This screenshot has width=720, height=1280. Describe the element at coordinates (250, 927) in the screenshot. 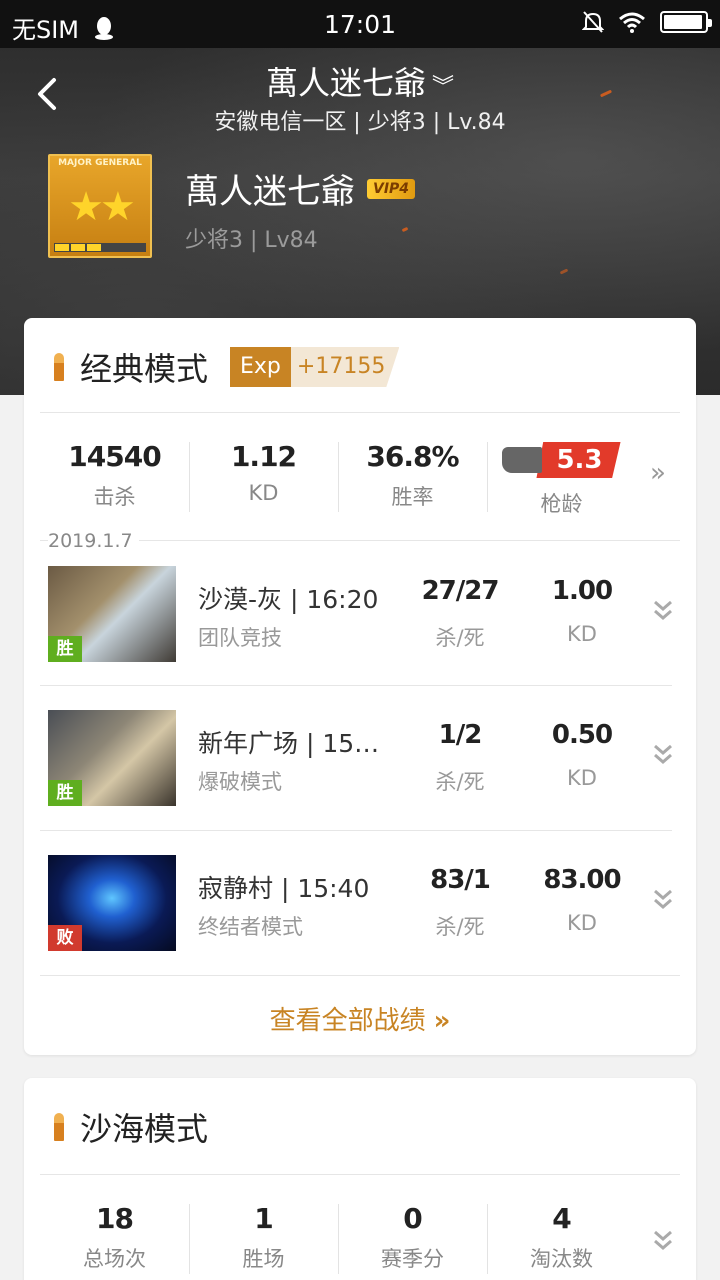

I see `match-mode: 终结者模式` at that location.